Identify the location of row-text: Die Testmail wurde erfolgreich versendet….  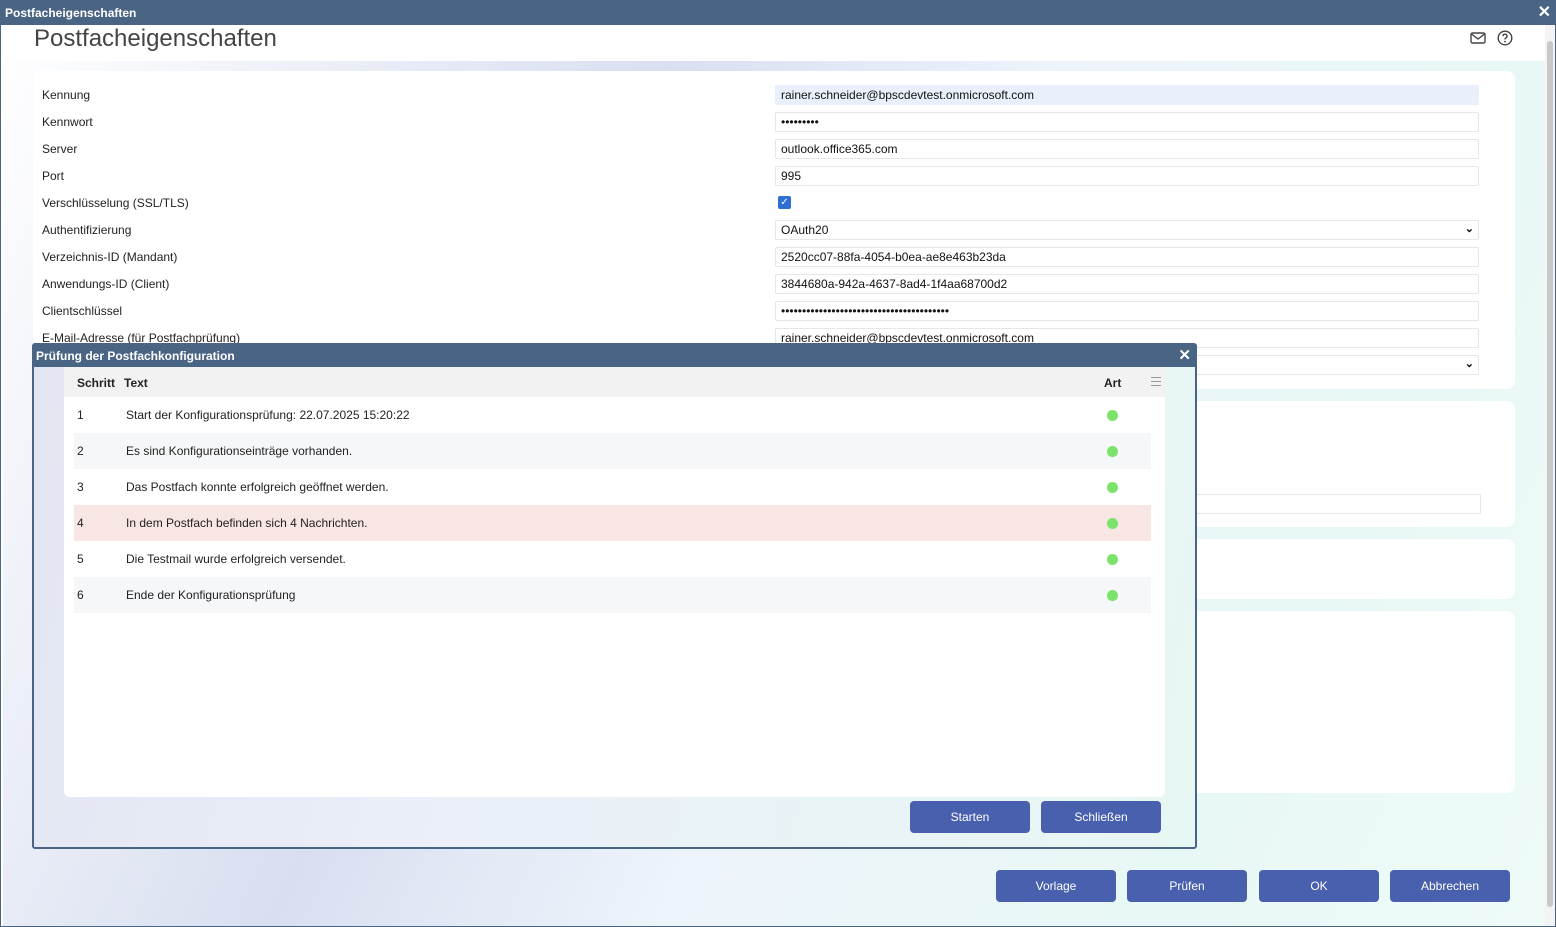
(236, 559).